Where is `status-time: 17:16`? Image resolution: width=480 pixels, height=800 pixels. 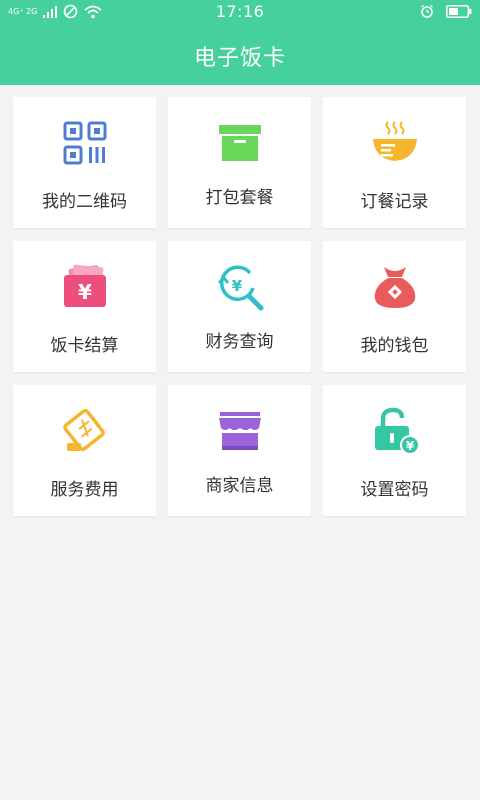
status-time: 17:16 is located at coordinates (240, 11).